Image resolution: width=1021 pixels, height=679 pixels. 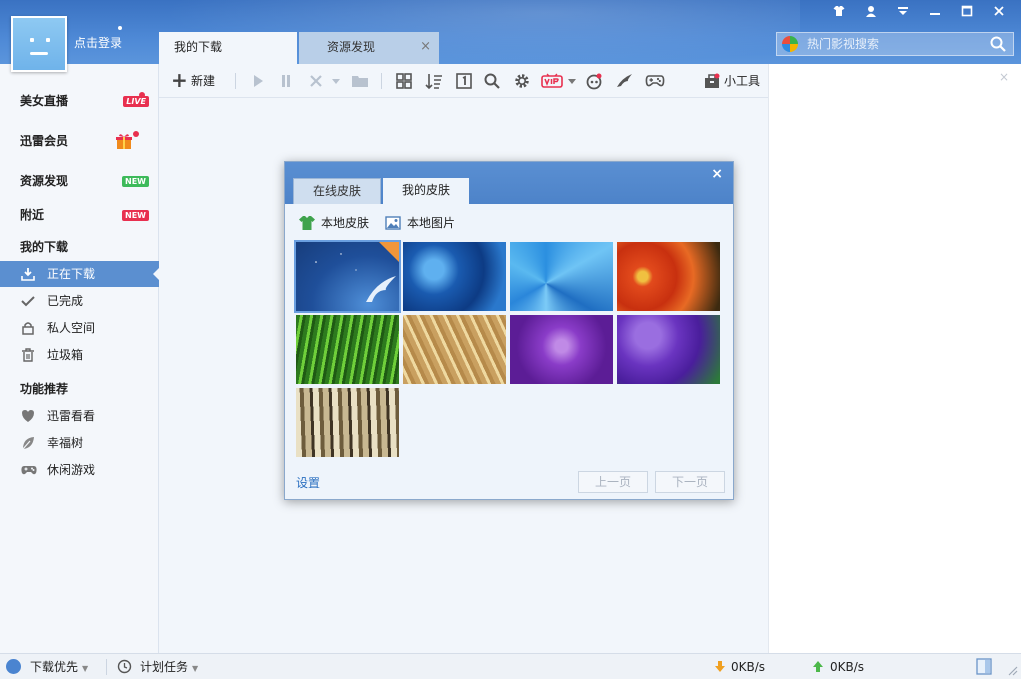 What do you see at coordinates (393, 223) in the screenshot?
I see `image-icon` at bounding box center [393, 223].